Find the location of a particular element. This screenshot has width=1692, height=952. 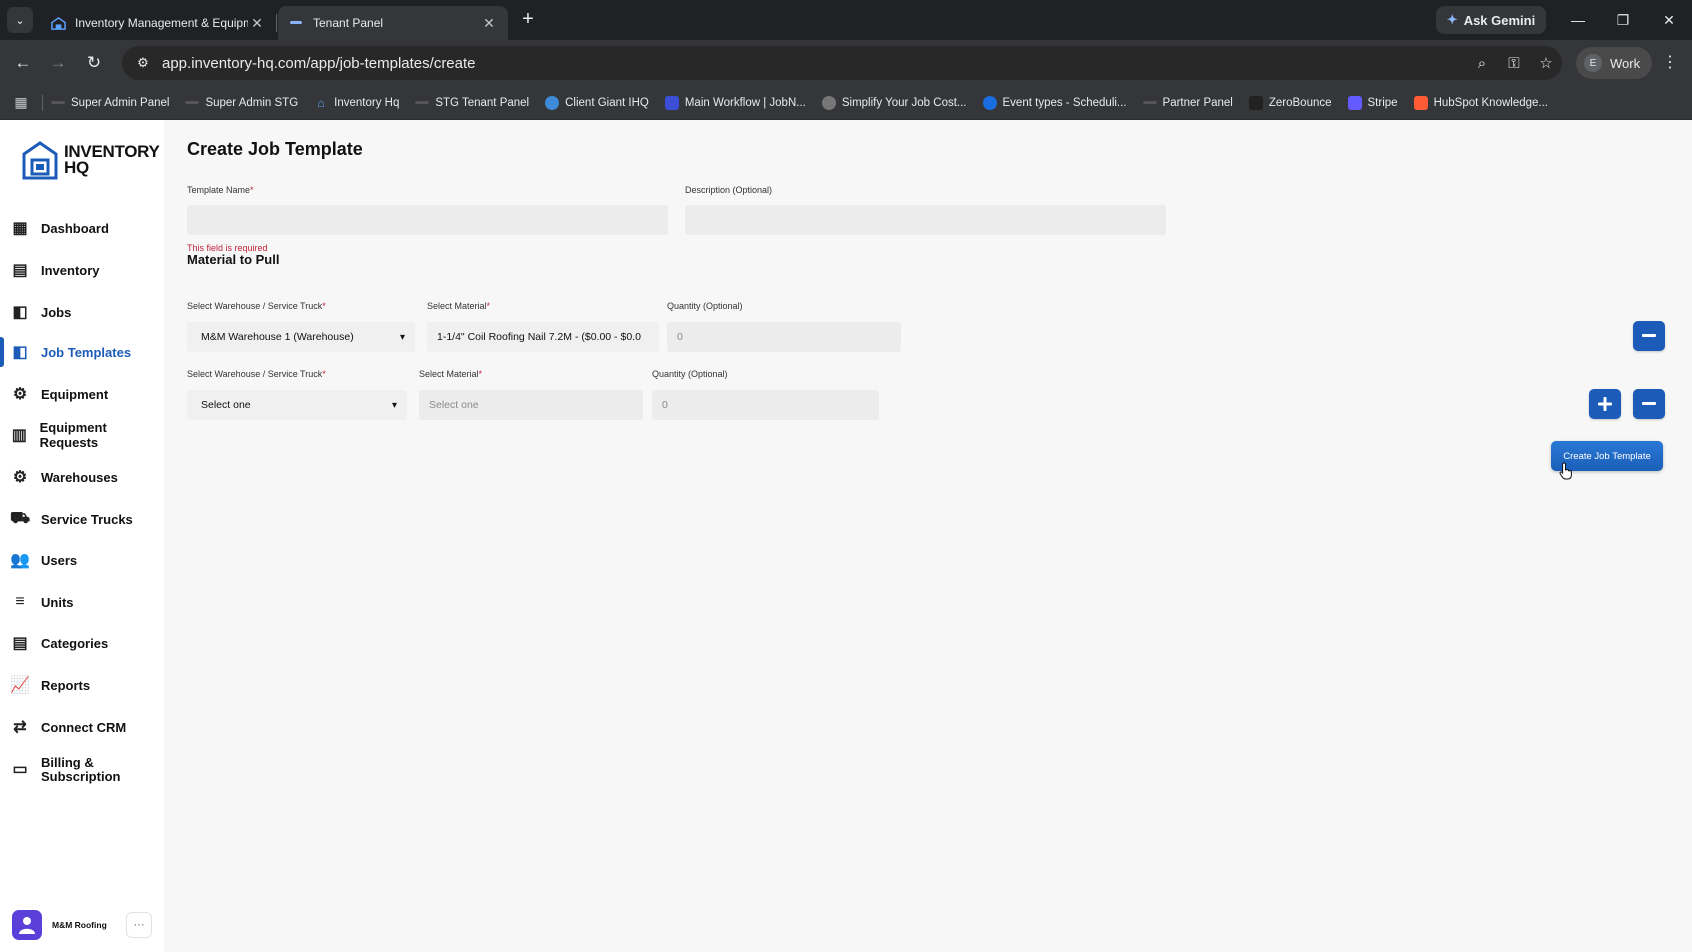

sidebar-item-label: Categories is located at coordinates (75, 643).